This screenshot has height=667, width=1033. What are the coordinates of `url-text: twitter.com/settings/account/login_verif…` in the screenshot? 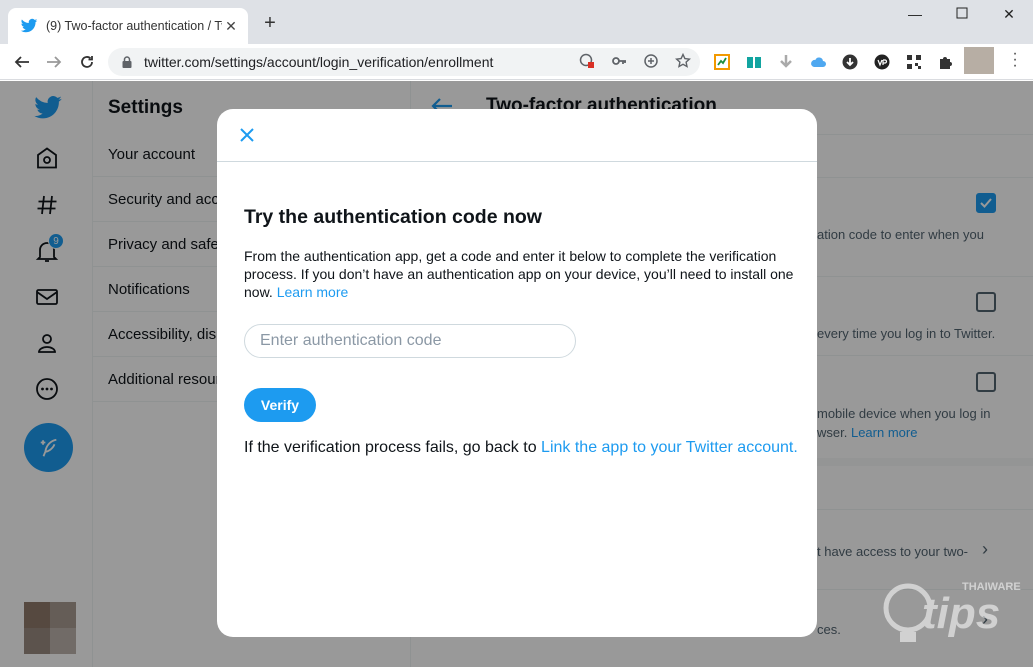 It's located at (319, 62).